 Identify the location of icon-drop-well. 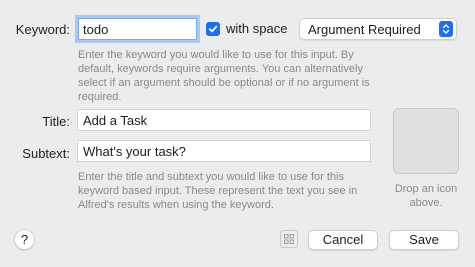
(426, 141).